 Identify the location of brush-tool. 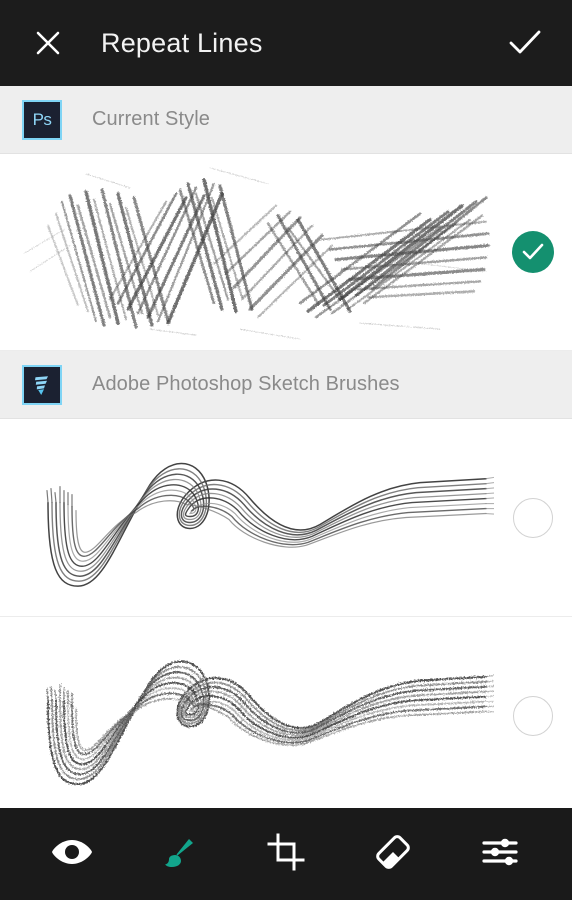
(179, 854).